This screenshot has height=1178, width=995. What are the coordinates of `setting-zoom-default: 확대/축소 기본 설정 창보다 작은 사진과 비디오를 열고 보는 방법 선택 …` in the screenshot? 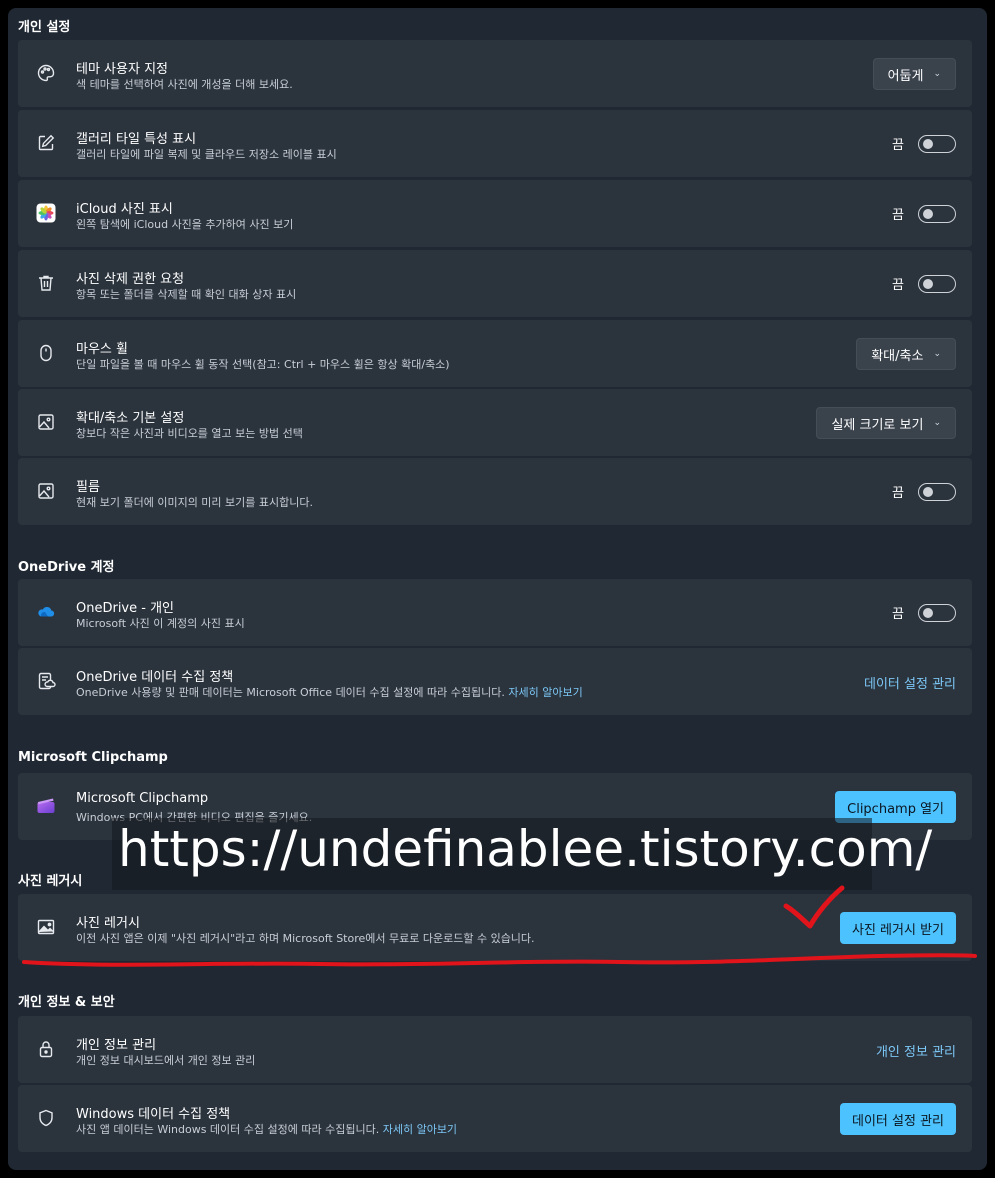 It's located at (495, 422).